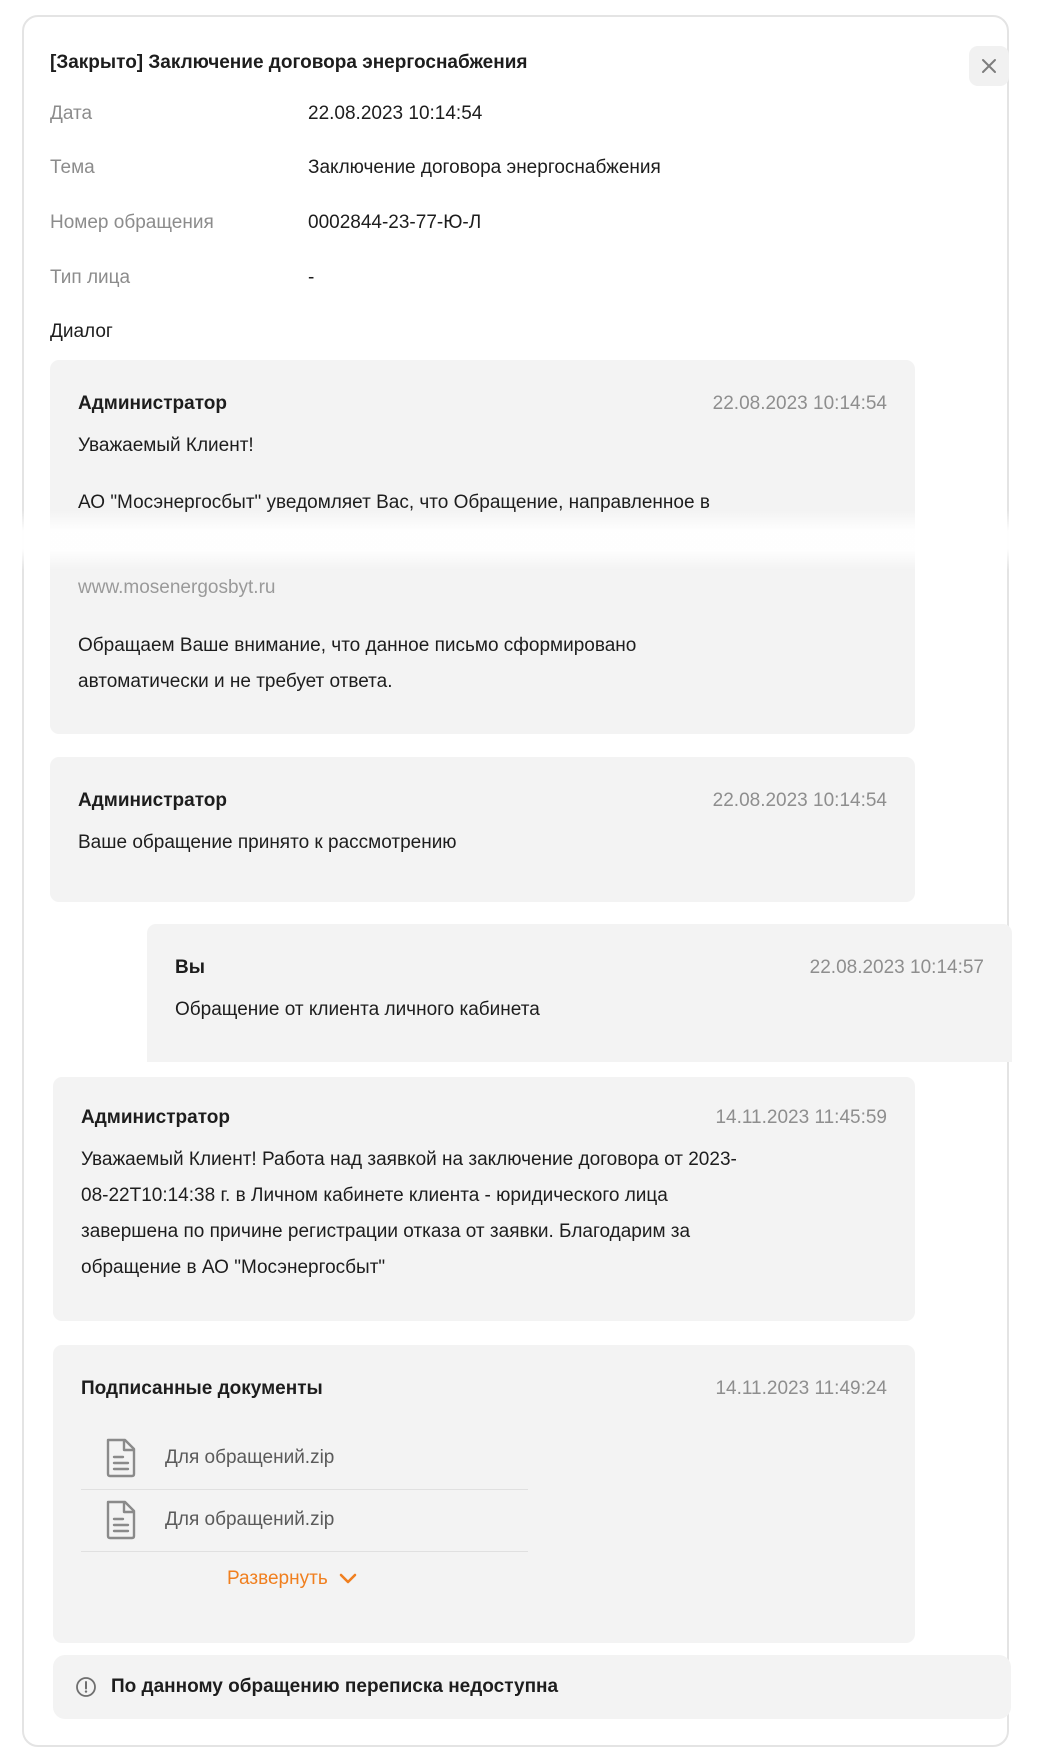 The image size is (1037, 1757). I want to click on documents-title: Подписанные документы, so click(202, 1388).